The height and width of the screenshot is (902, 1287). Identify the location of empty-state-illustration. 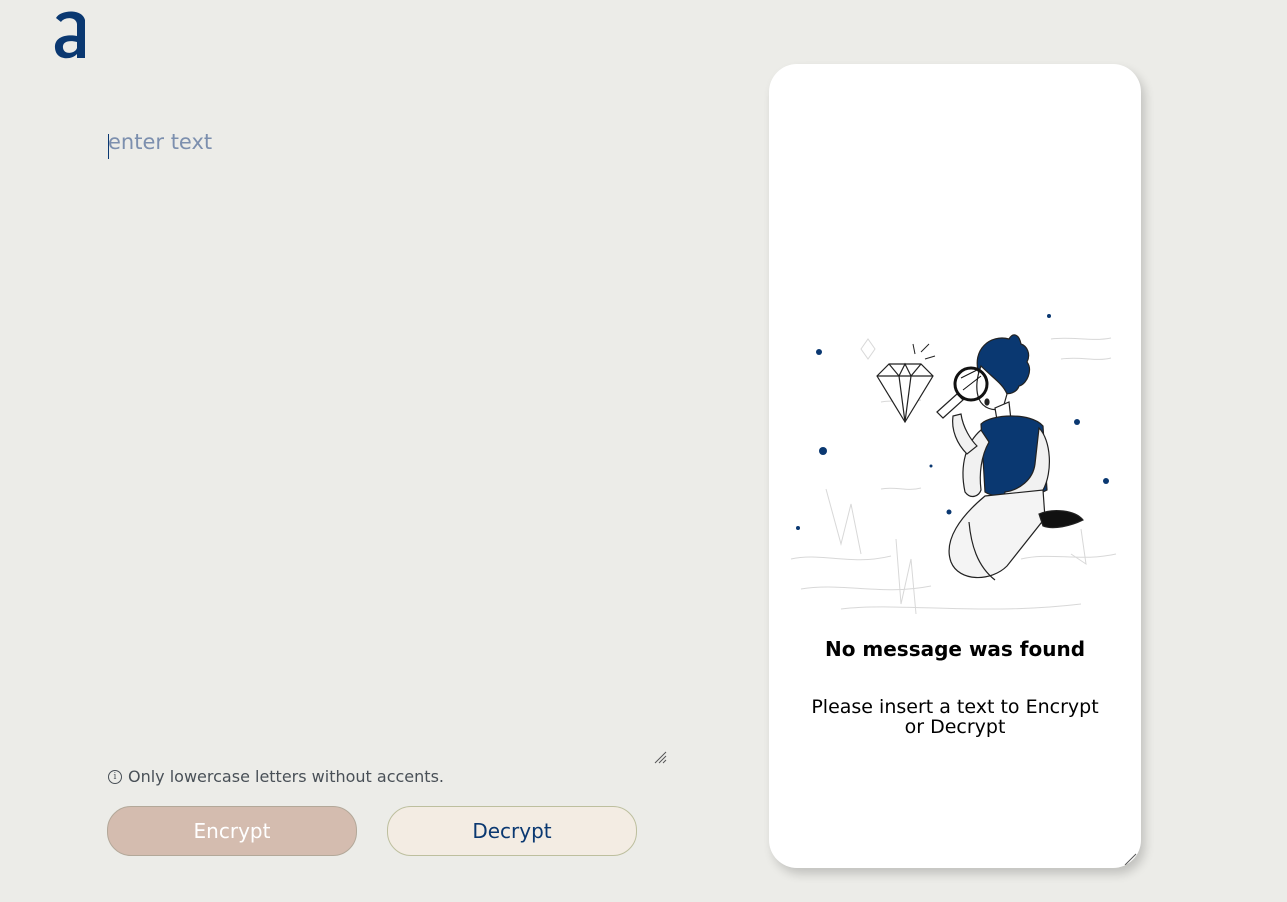
(953, 464).